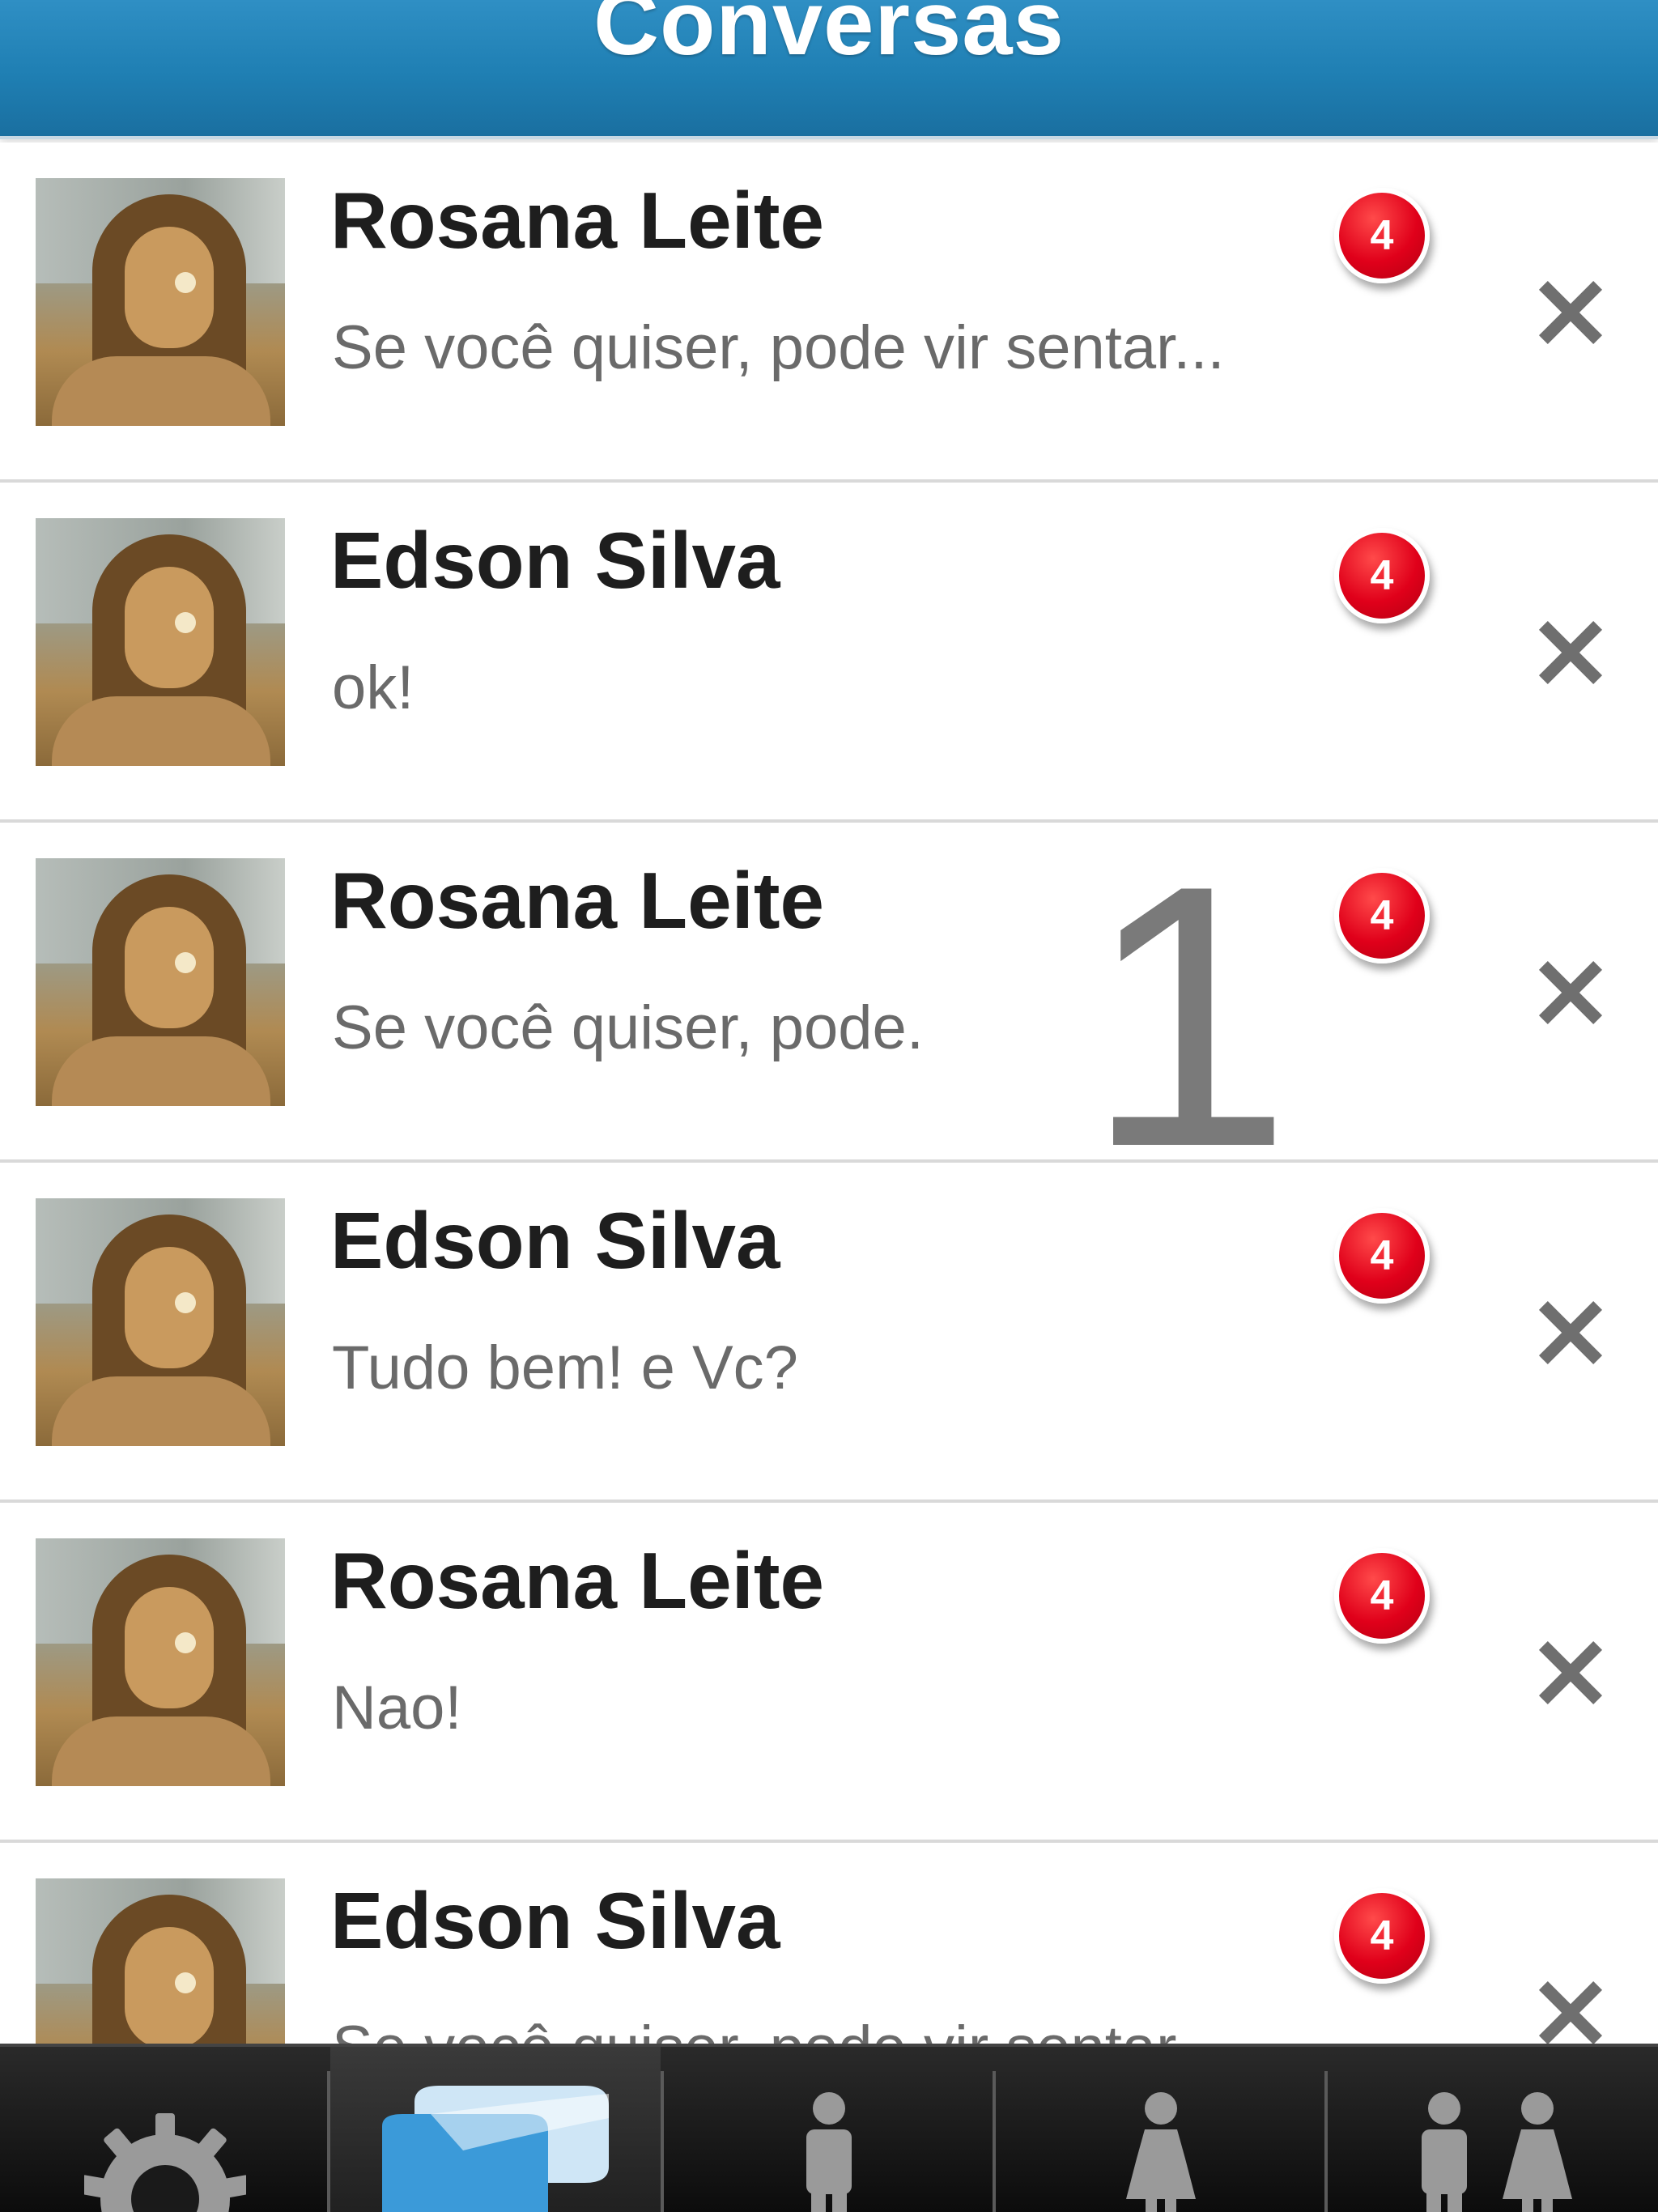 This screenshot has height=2212, width=1658. Describe the element at coordinates (829, 37) in the screenshot. I see `page-title: Conversas` at that location.